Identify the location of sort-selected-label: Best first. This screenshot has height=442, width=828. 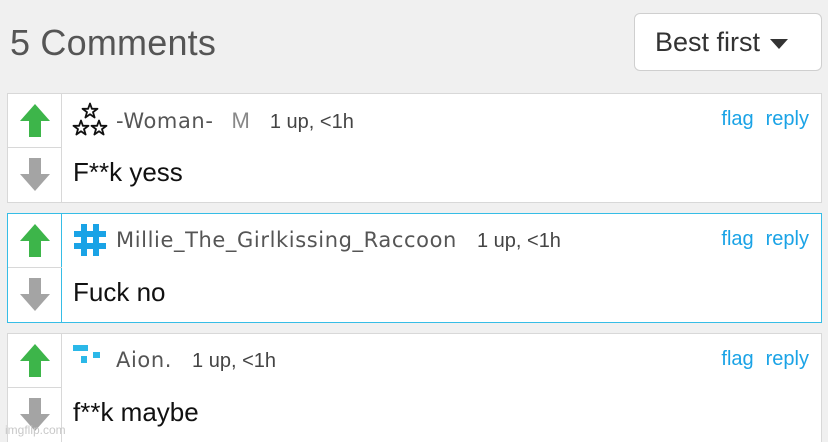
(708, 41).